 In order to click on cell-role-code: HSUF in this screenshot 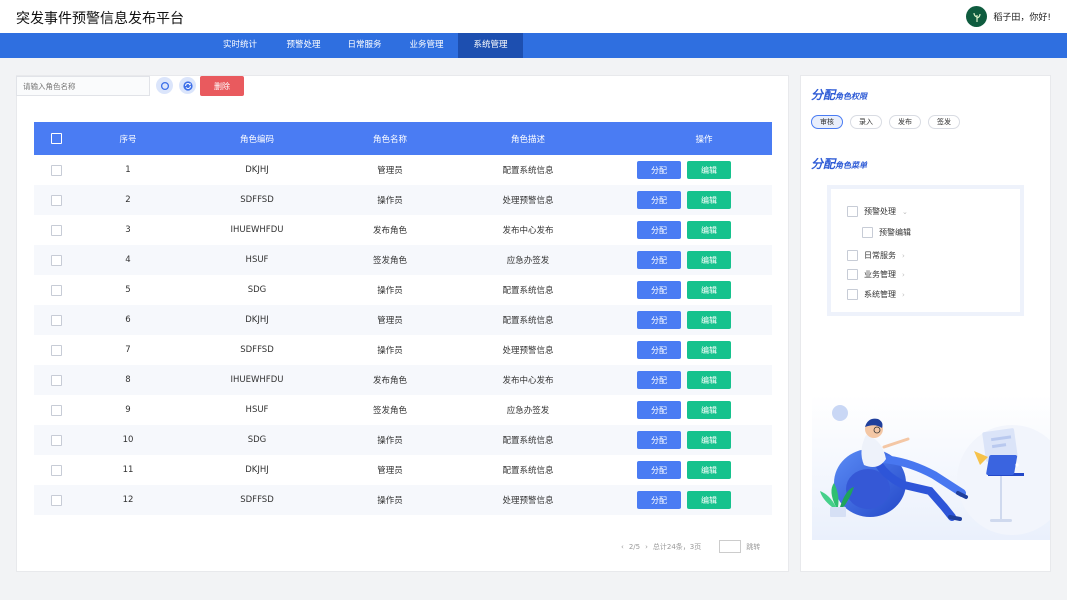, I will do `click(257, 410)`.